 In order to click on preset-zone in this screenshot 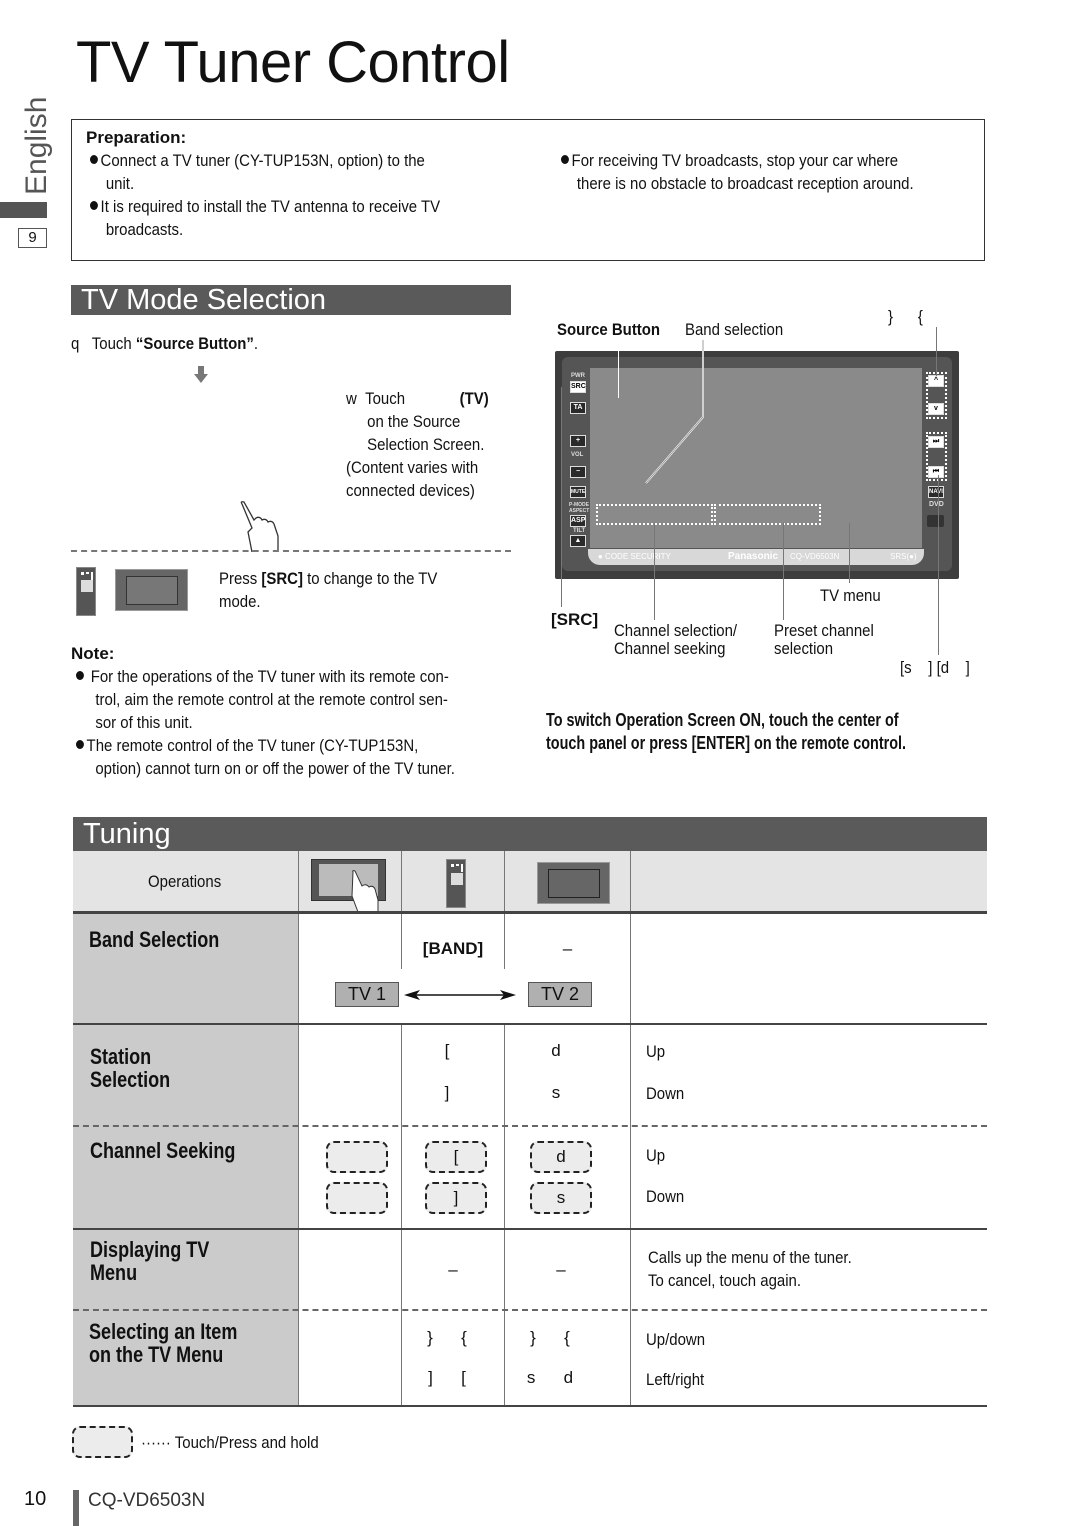, I will do `click(767, 514)`.